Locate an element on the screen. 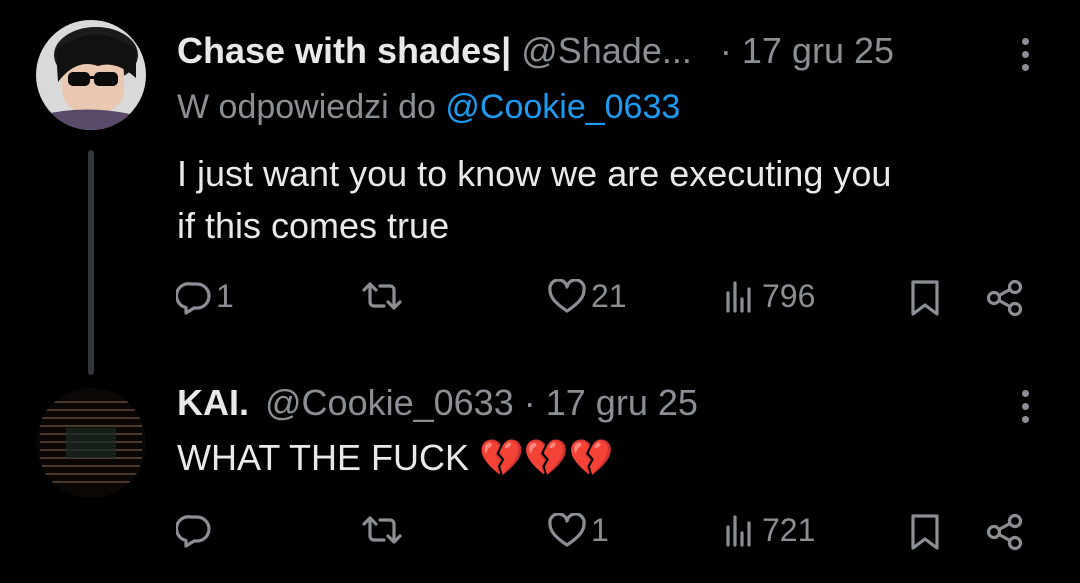  reply-button: 1 is located at coordinates (205, 296).